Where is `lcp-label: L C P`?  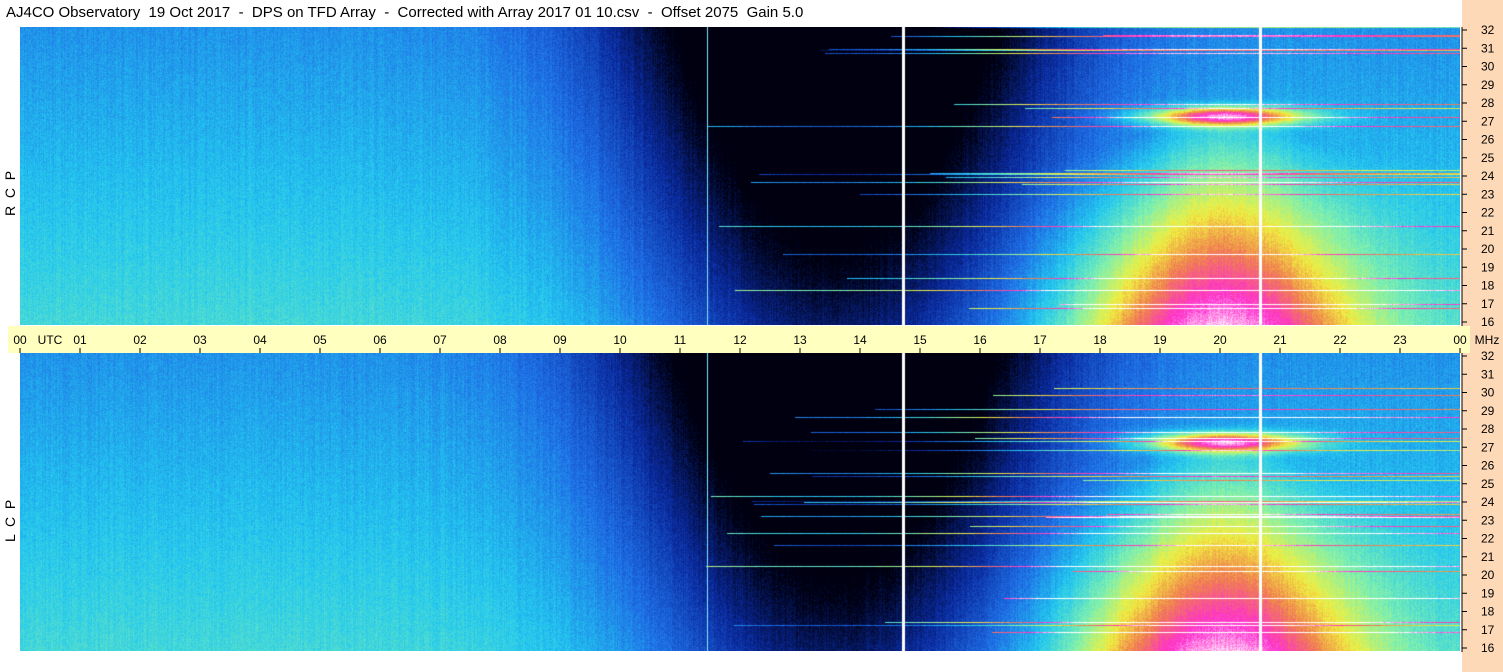
lcp-label: L C P is located at coordinates (10, 520).